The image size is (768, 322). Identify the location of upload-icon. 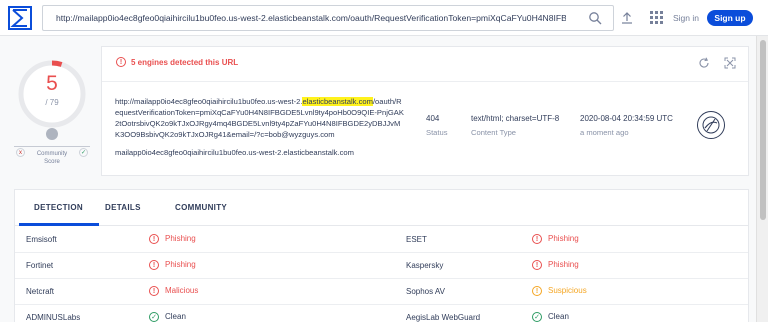
(627, 18).